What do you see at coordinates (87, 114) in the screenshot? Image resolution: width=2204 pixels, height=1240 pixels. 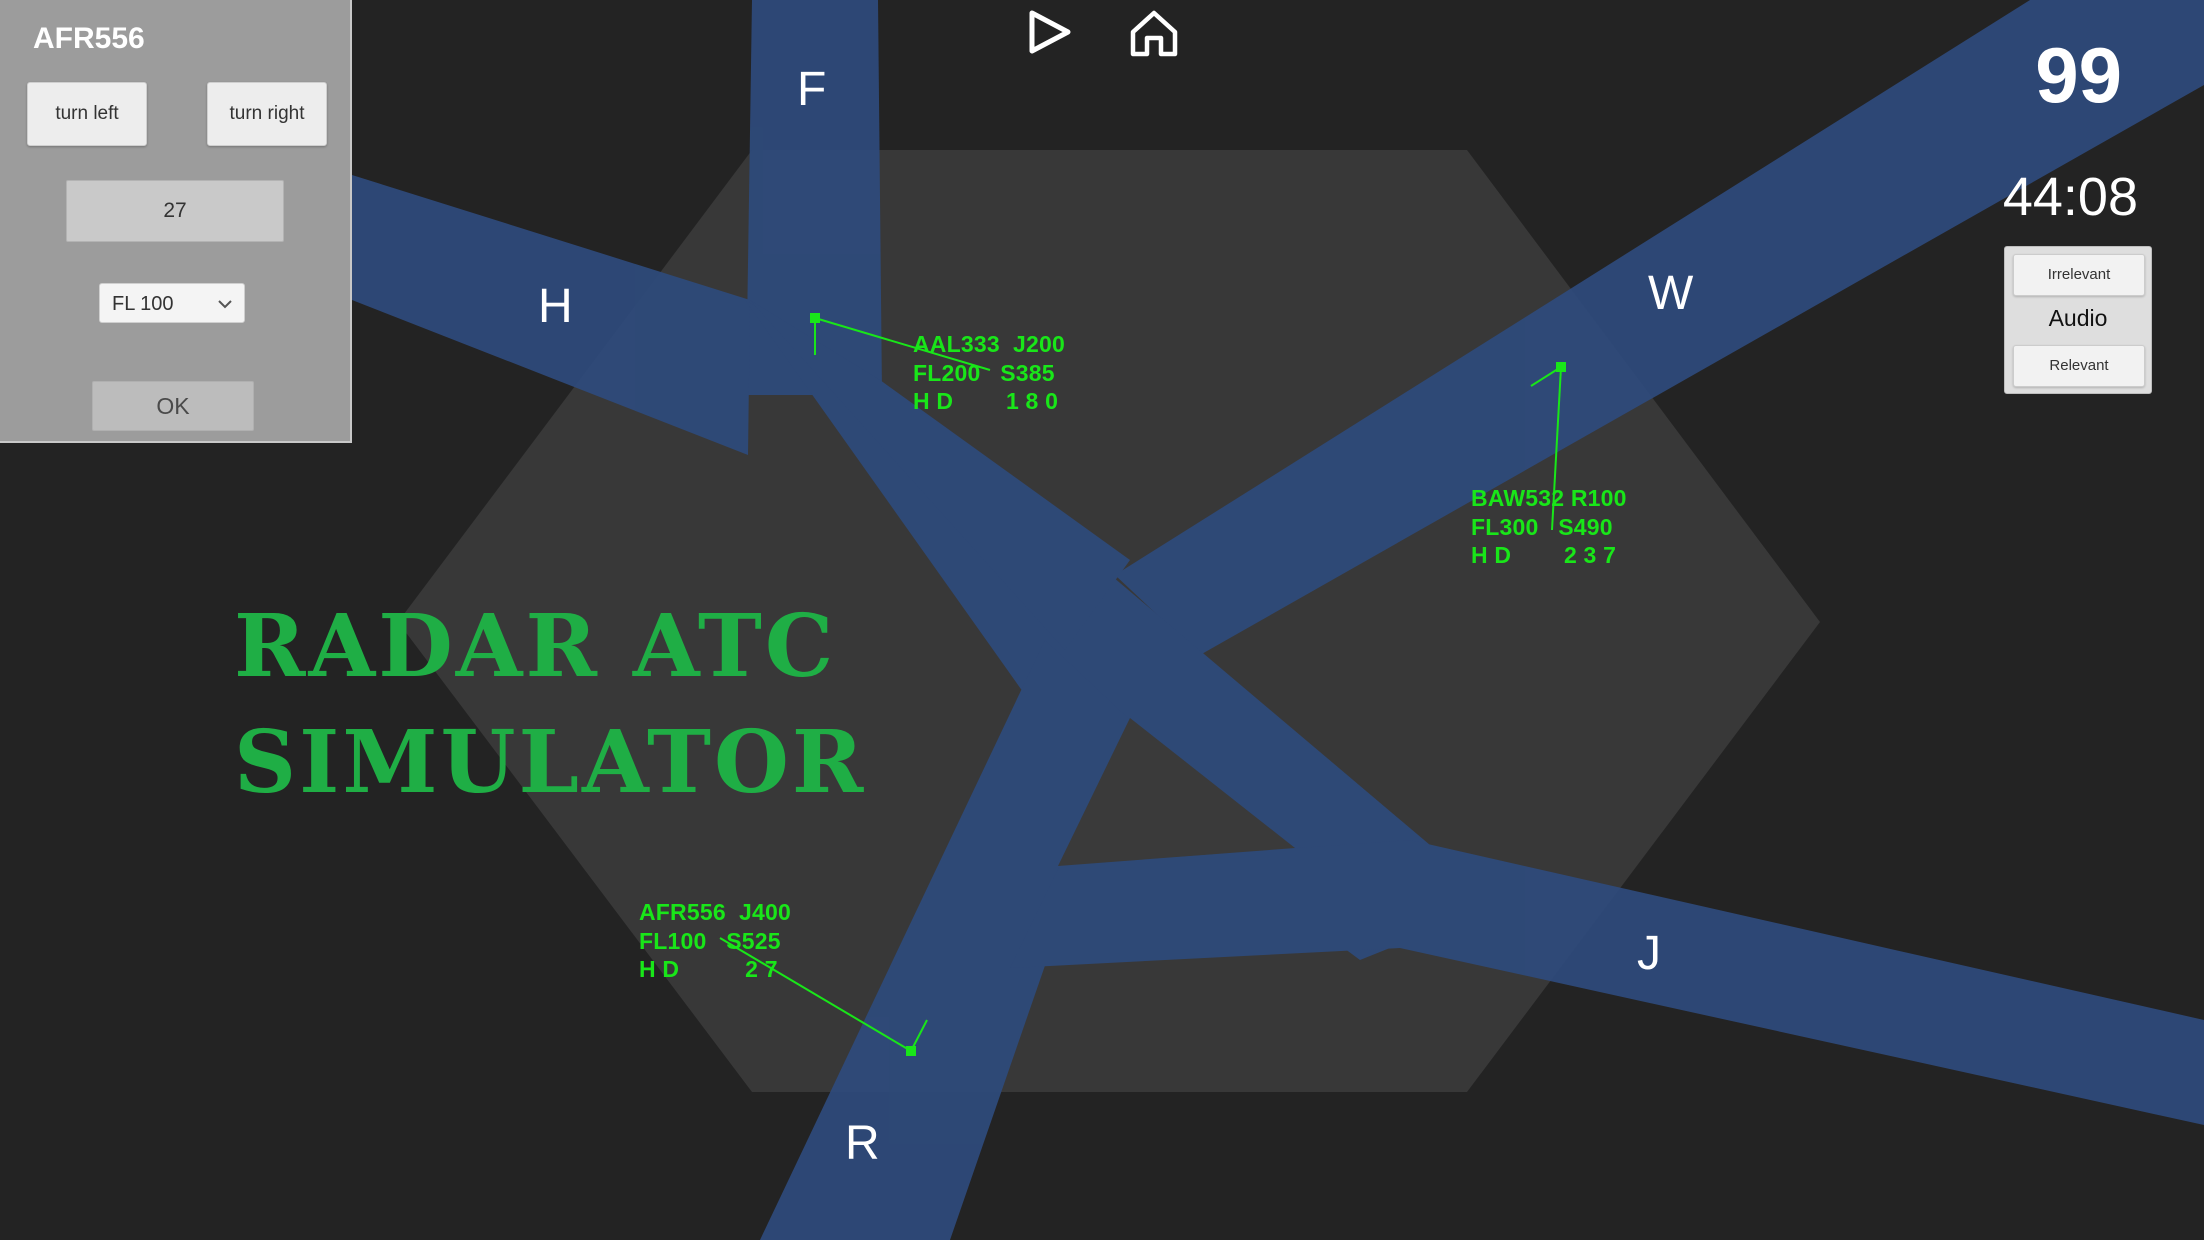 I see `turn-left-button: turn left` at bounding box center [87, 114].